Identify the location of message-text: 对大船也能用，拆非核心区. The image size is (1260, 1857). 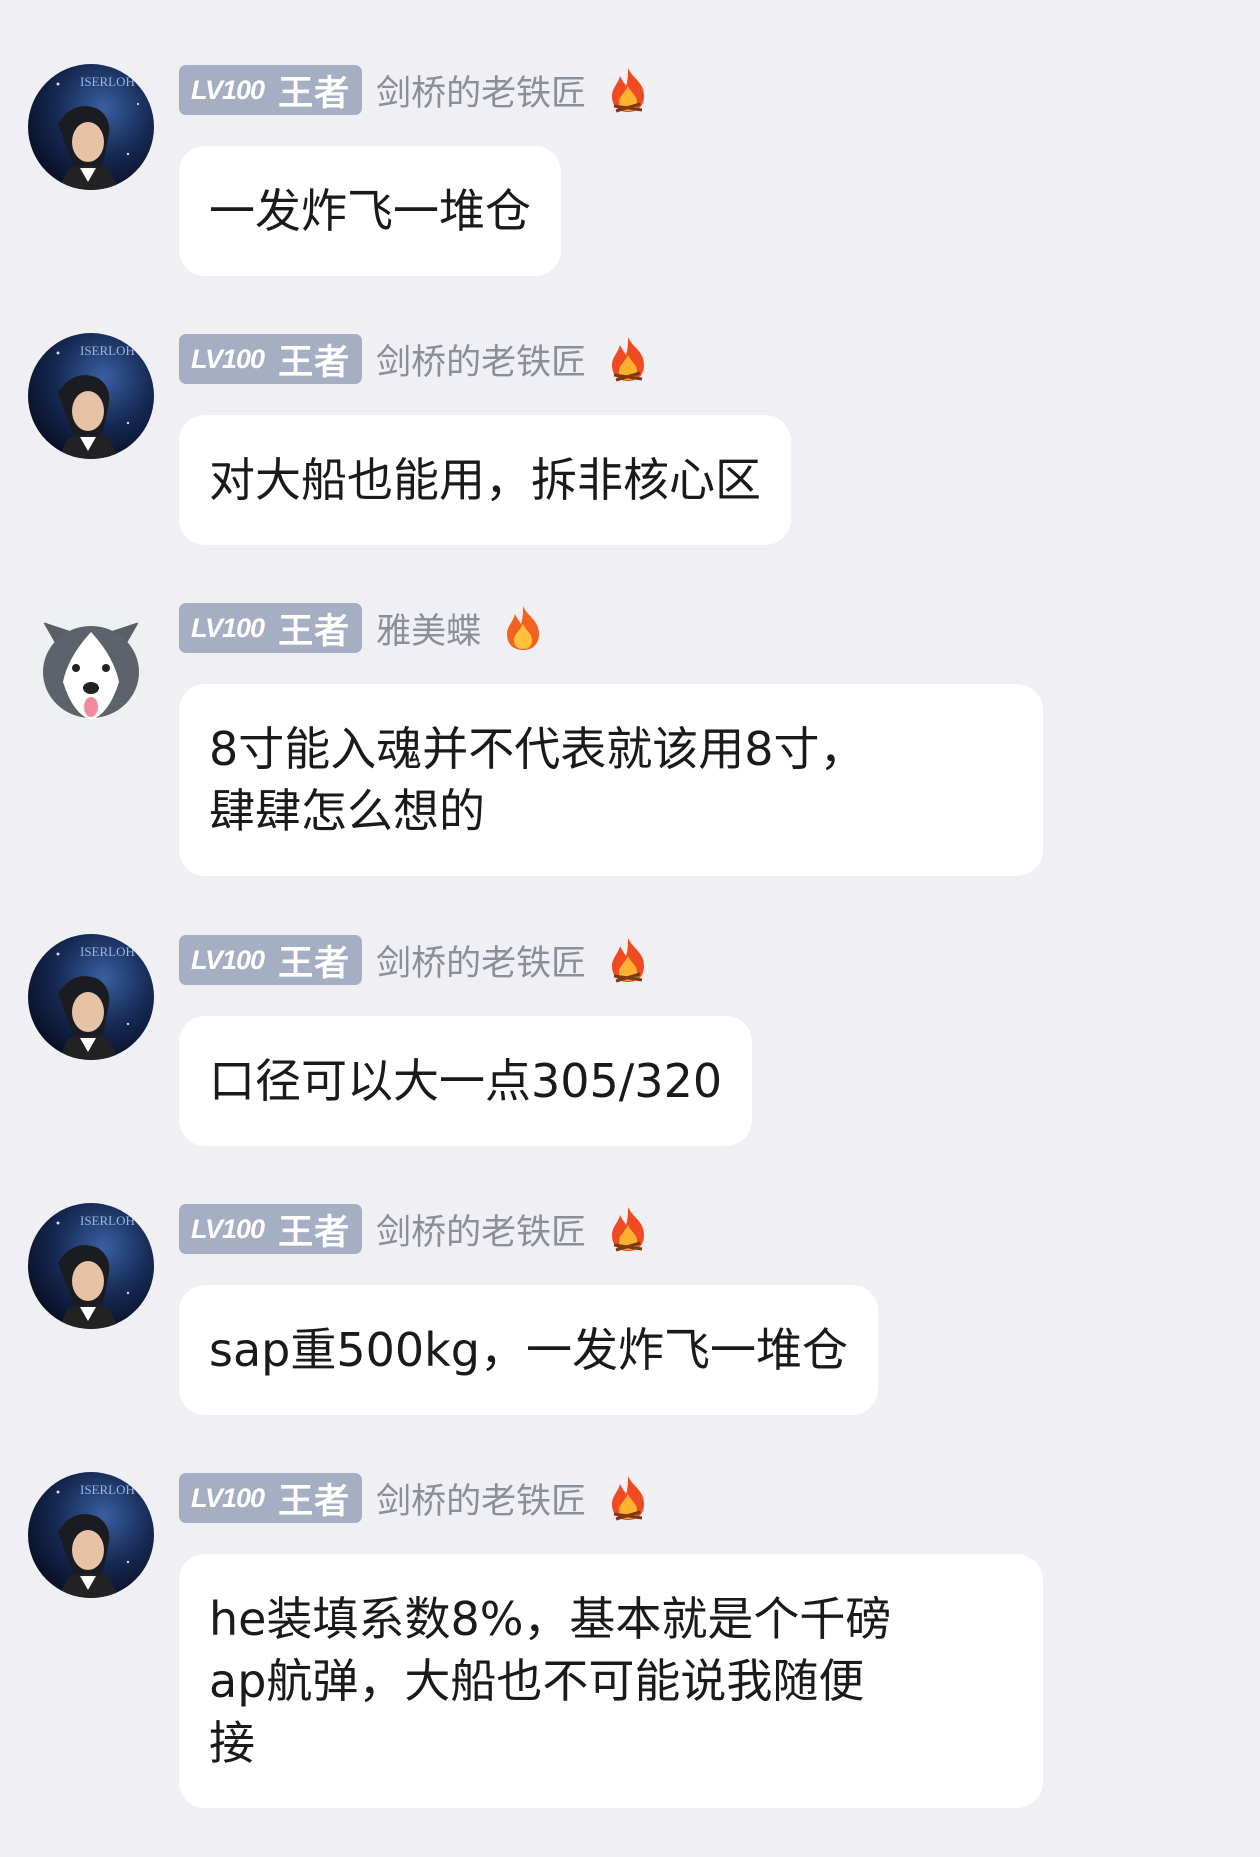
(485, 480).